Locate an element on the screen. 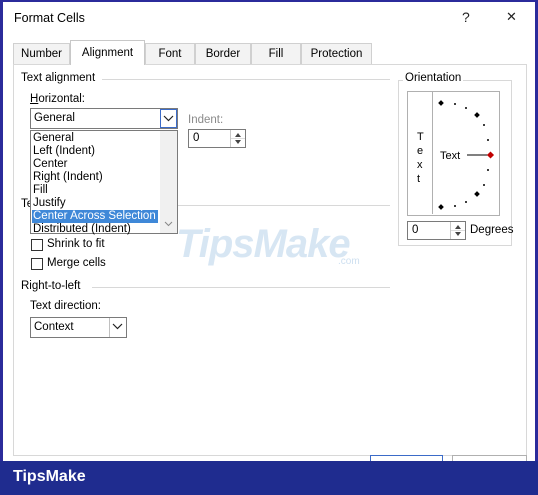 The height and width of the screenshot is (495, 538). right-to-left-group-label: Right-to-left is located at coordinates (51, 286).